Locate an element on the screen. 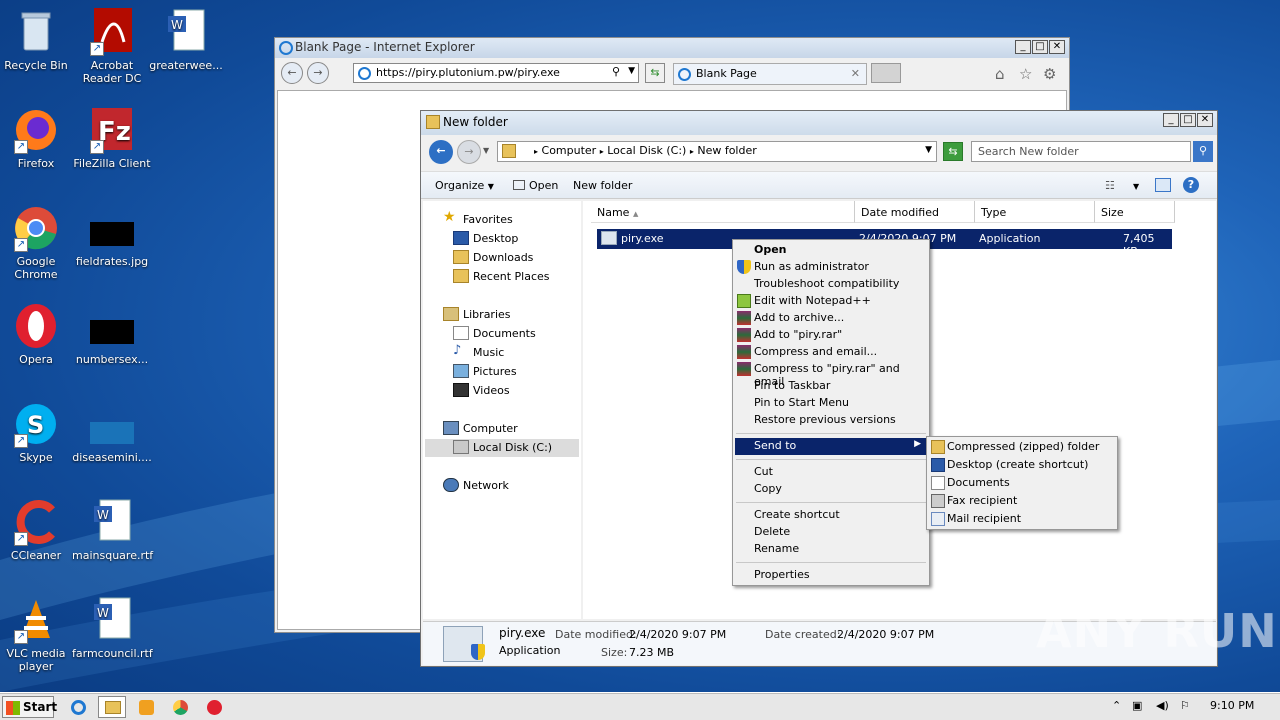 Image resolution: width=1280 pixels, height=720 pixels. clock: 9:10 PM is located at coordinates (1232, 705).